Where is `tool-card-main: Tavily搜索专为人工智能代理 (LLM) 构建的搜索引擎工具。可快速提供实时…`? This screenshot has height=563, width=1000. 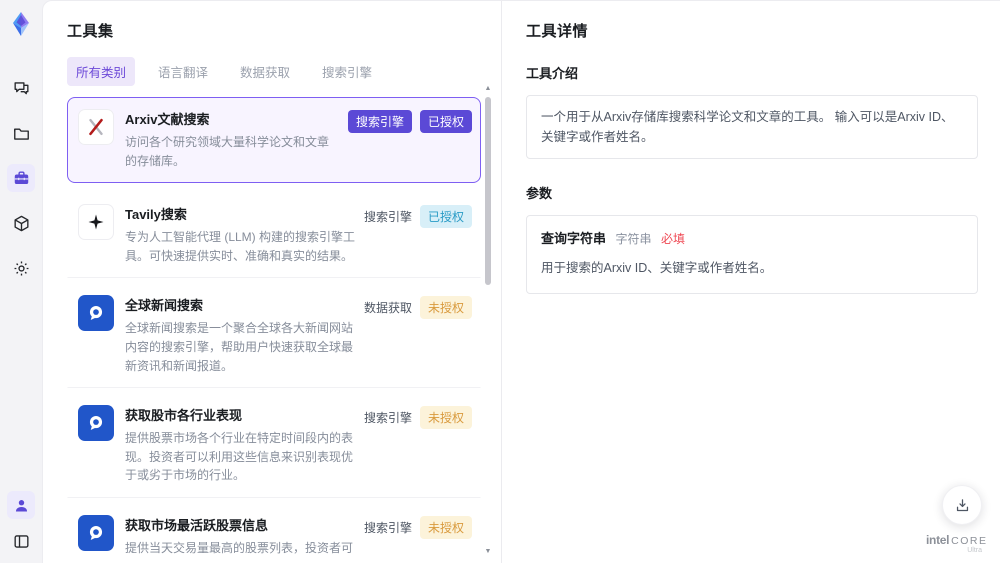
tool-card-main: Tavily搜索专为人工智能代理 (LLM) 构建的搜索引擎工具。可快速提供实时… is located at coordinates (244, 234).